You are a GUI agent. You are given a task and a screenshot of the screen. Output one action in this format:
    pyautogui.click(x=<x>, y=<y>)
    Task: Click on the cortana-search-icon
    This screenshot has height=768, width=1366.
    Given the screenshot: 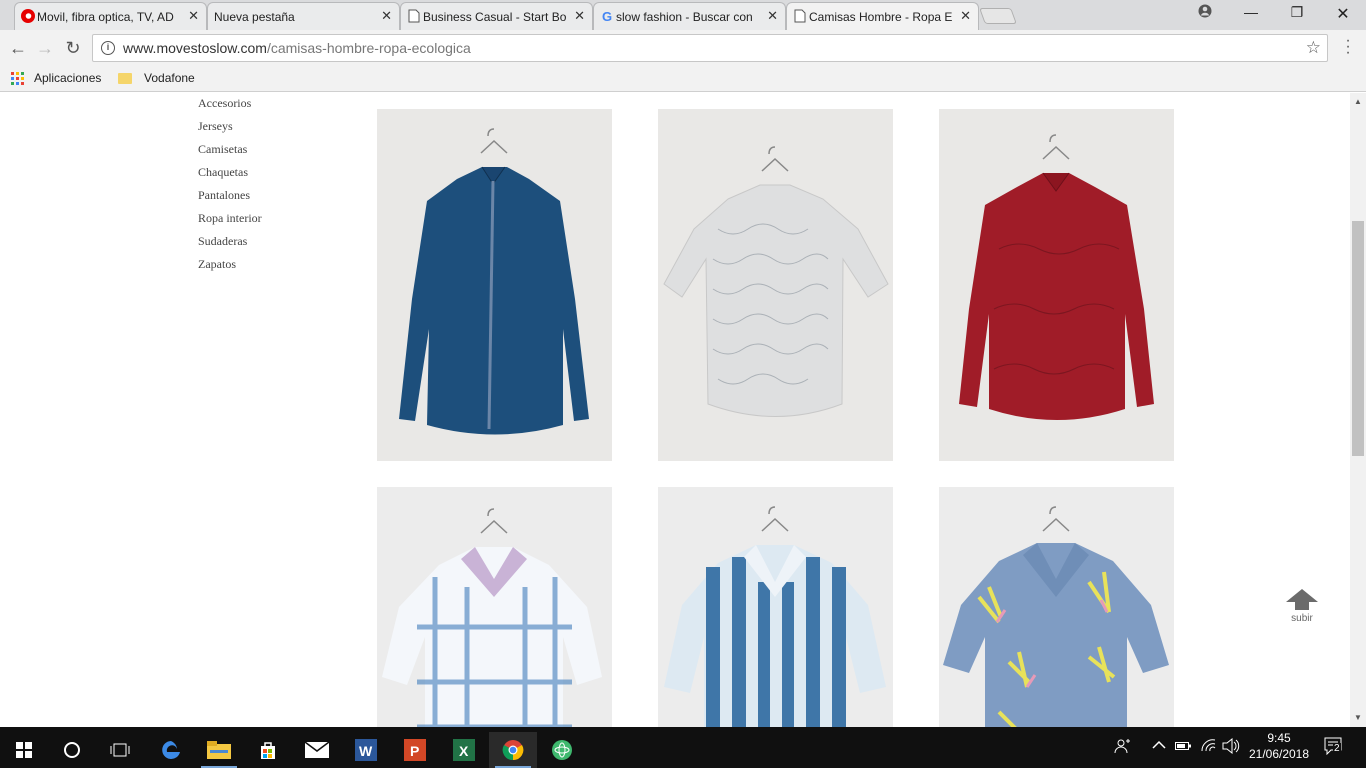 What is the action you would take?
    pyautogui.click(x=72, y=750)
    